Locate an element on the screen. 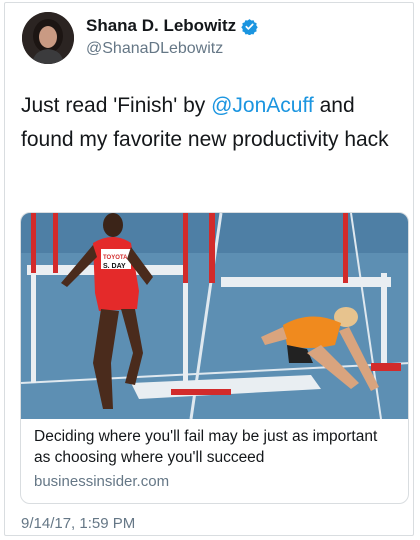 Image resolution: width=420 pixels, height=540 pixels. mention-link: @JonAcuff is located at coordinates (262, 105).